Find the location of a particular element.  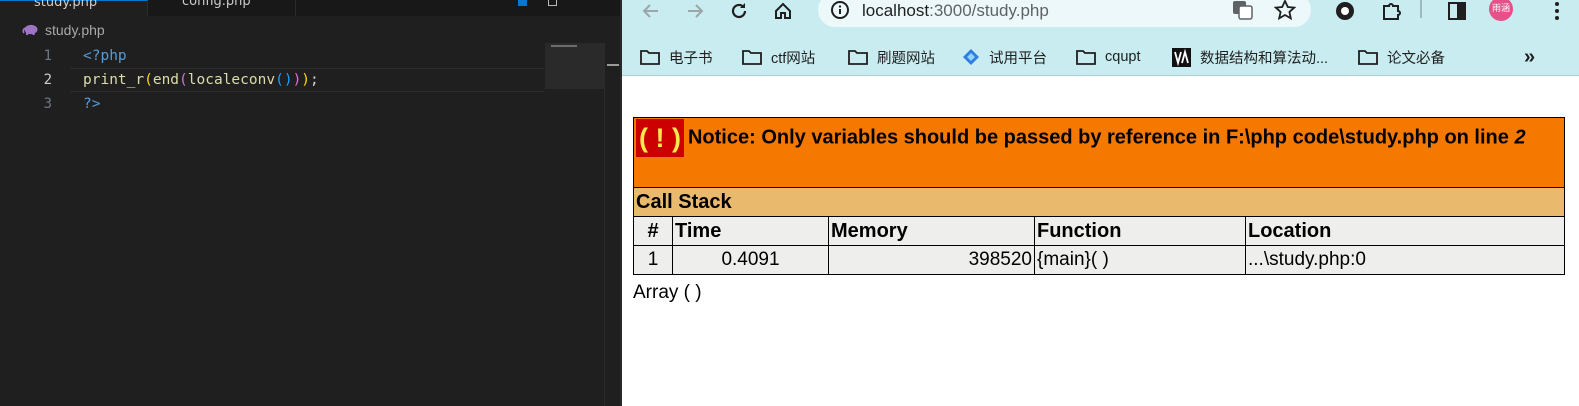

bookmark-label: ctf网站 is located at coordinates (793, 58).